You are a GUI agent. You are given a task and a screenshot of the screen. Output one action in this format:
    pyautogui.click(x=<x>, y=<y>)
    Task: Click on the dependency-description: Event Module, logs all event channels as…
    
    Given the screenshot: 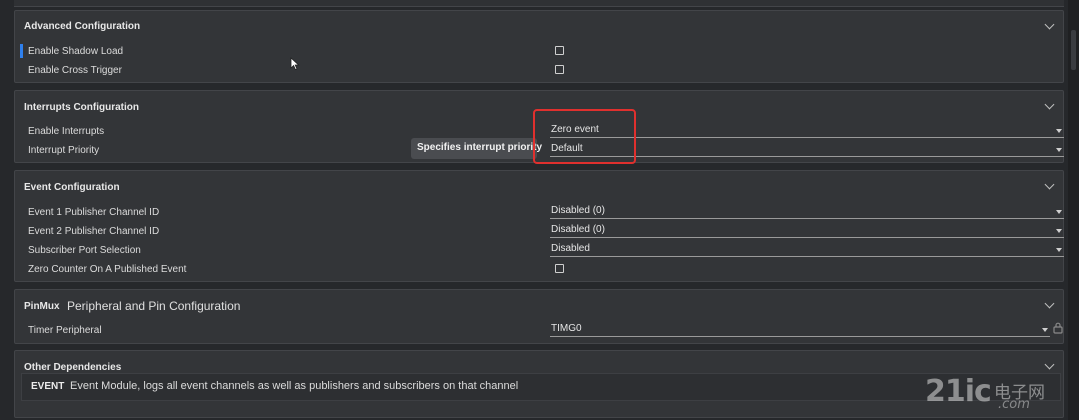 What is the action you would take?
    pyautogui.click(x=294, y=386)
    